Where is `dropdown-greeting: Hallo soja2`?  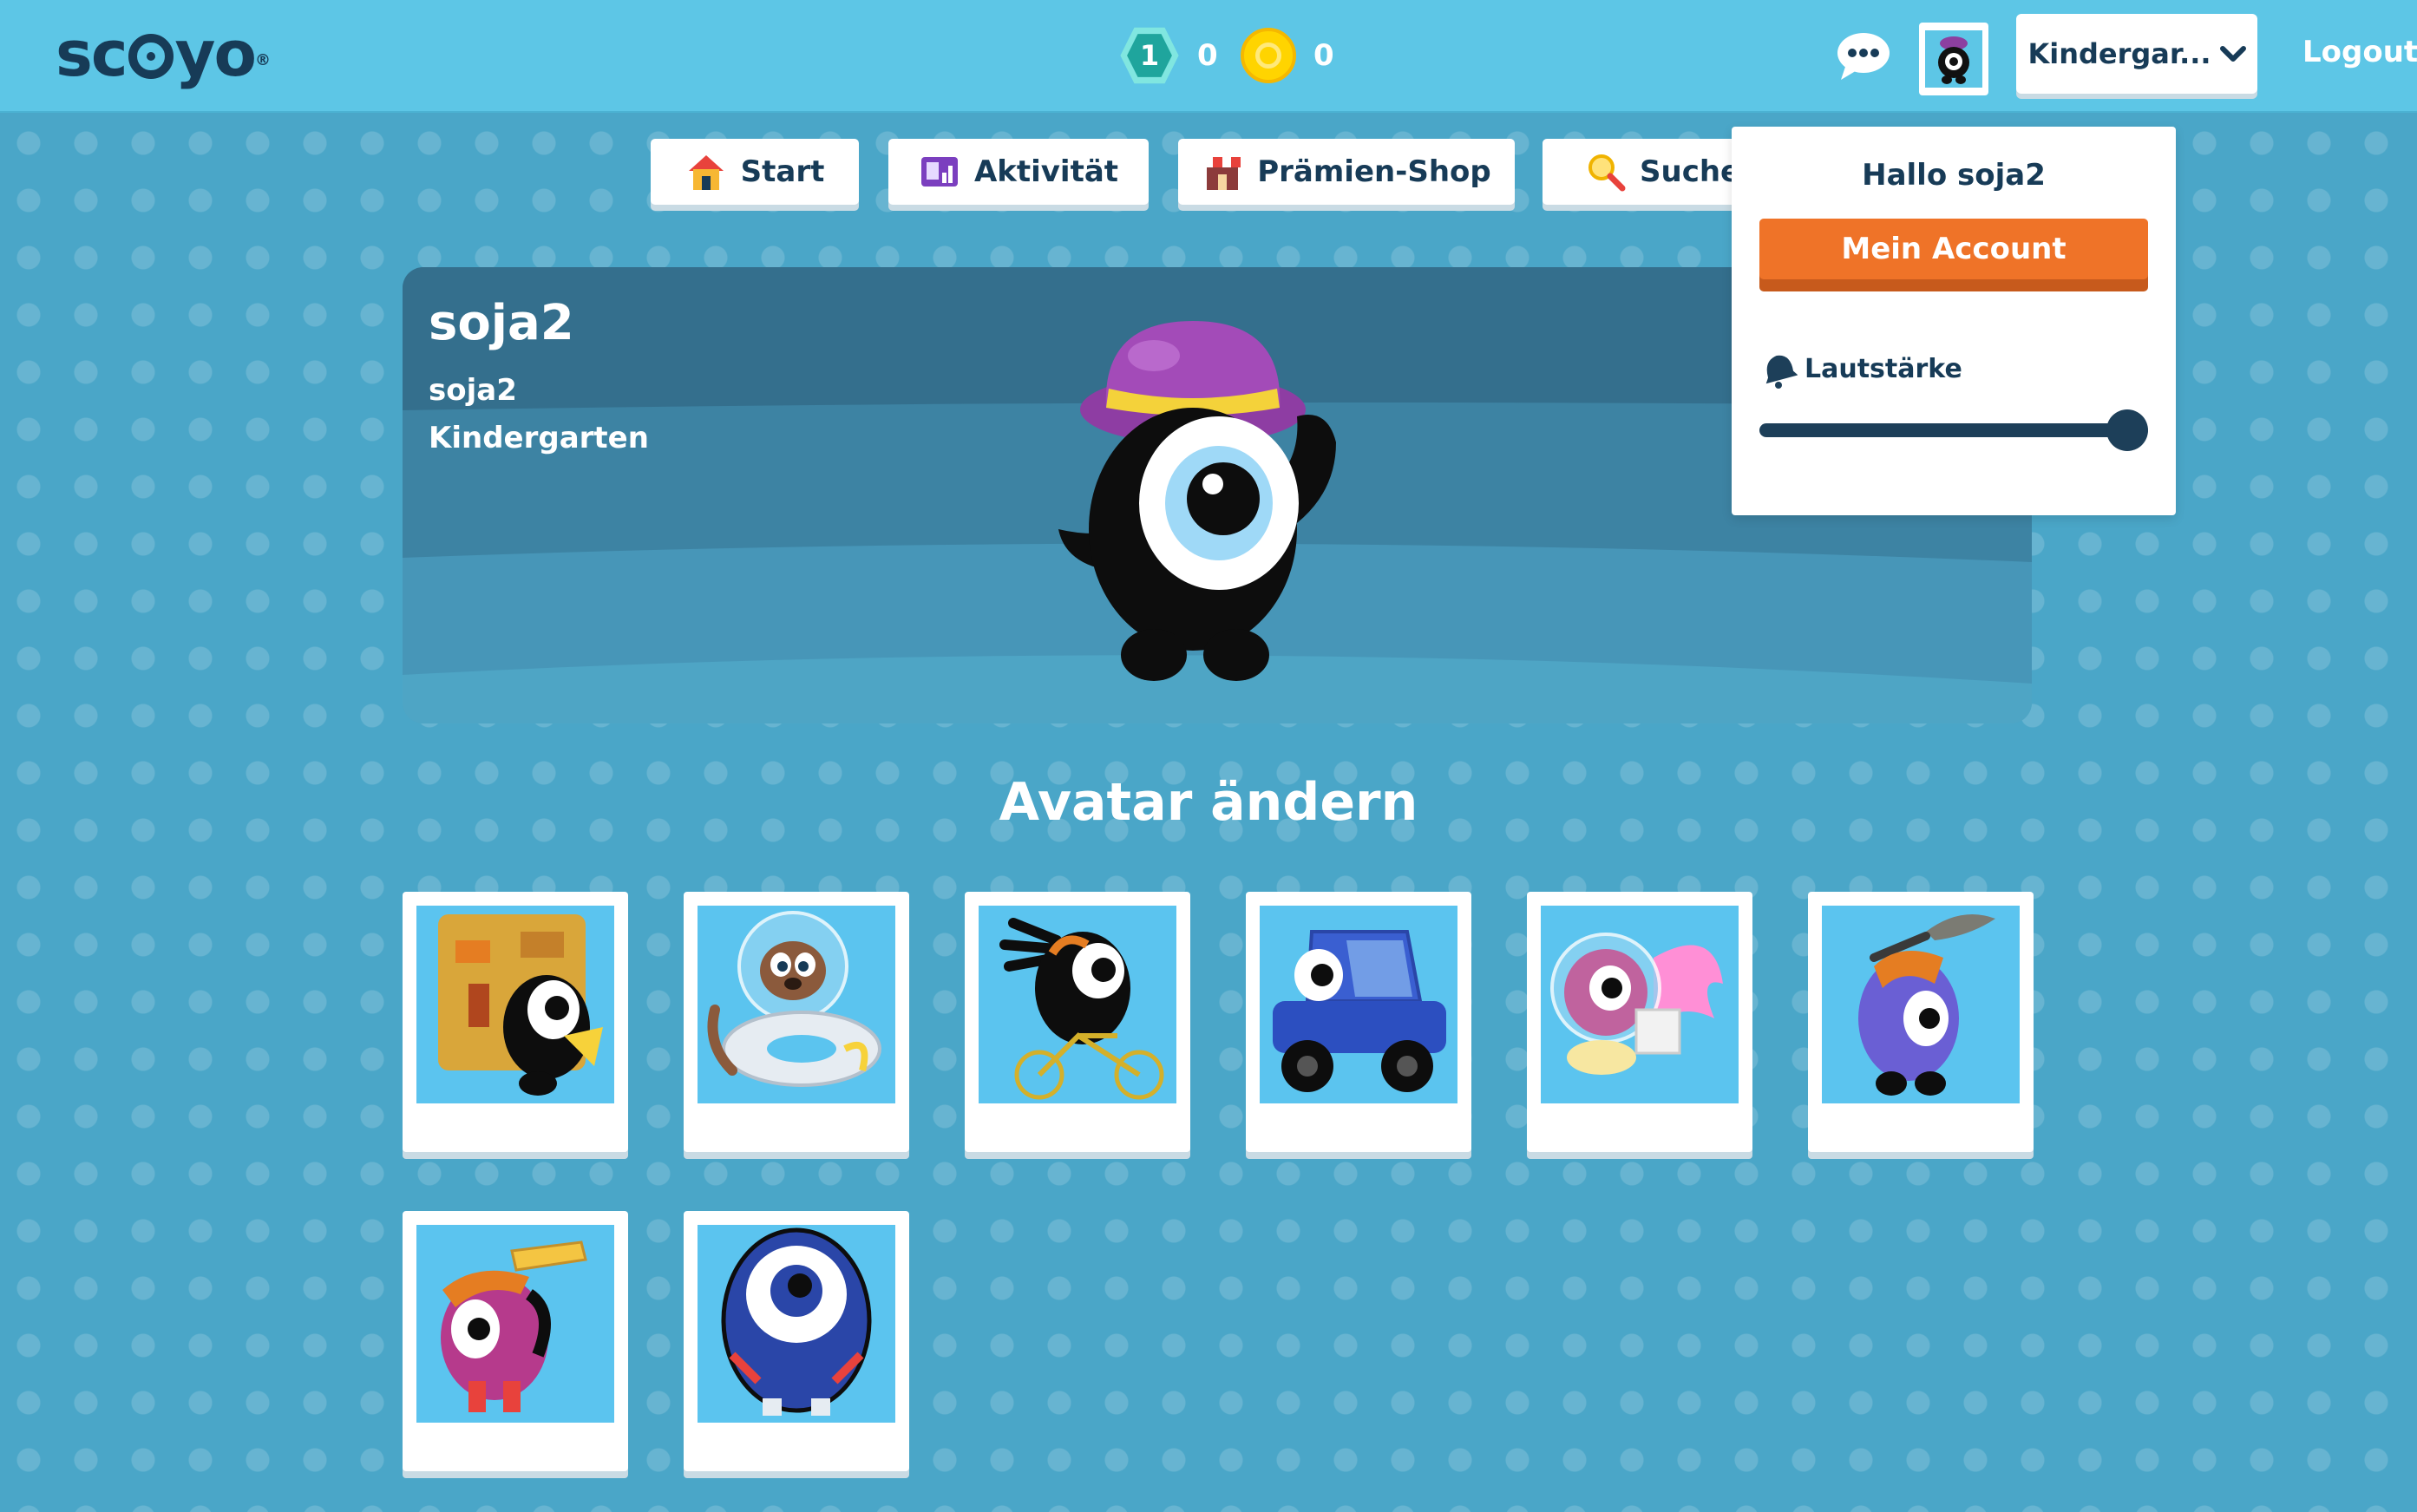 dropdown-greeting: Hallo soja2 is located at coordinates (1954, 175).